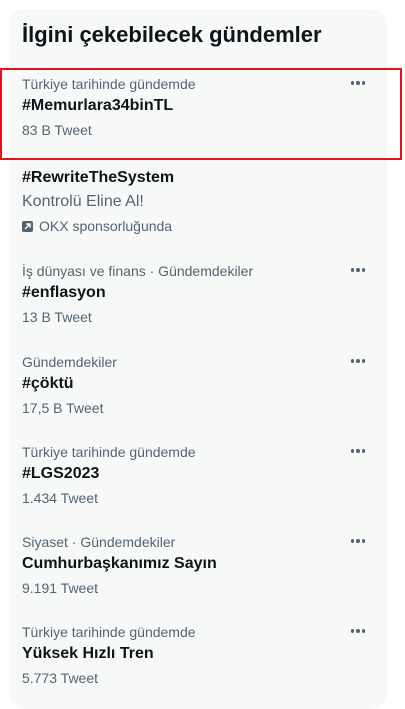 Image resolution: width=405 pixels, height=709 pixels. What do you see at coordinates (27, 226) in the screenshot?
I see `promoted-icon` at bounding box center [27, 226].